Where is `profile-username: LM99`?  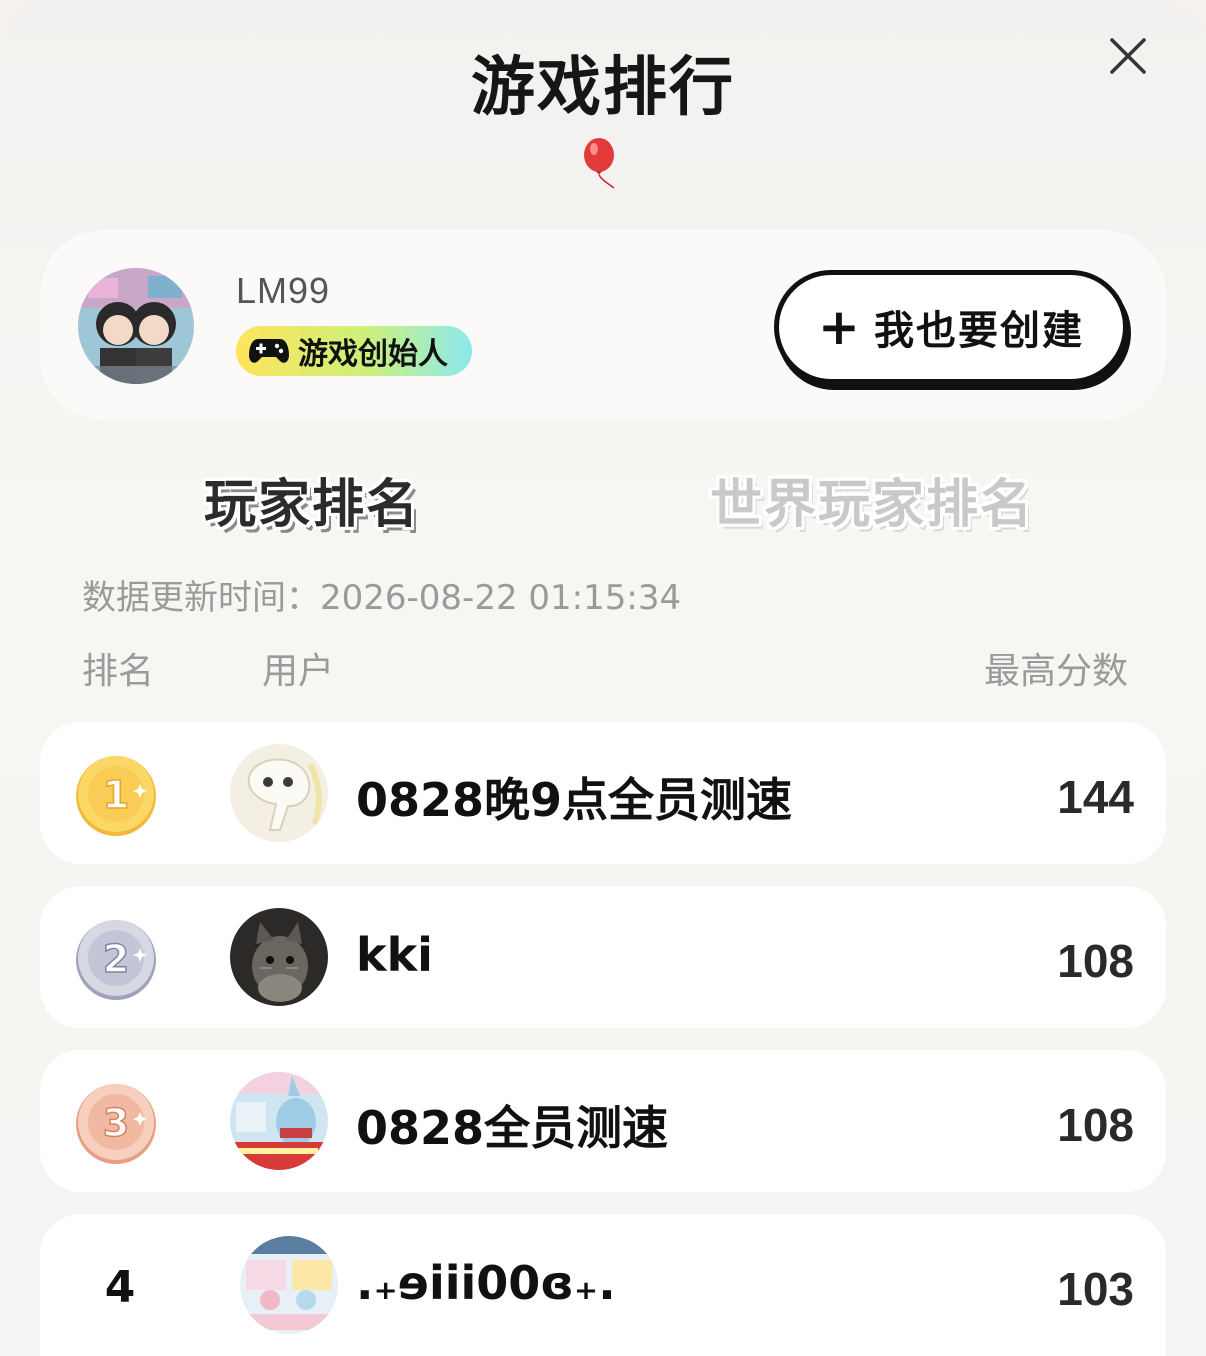 profile-username: LM99 is located at coordinates (283, 290).